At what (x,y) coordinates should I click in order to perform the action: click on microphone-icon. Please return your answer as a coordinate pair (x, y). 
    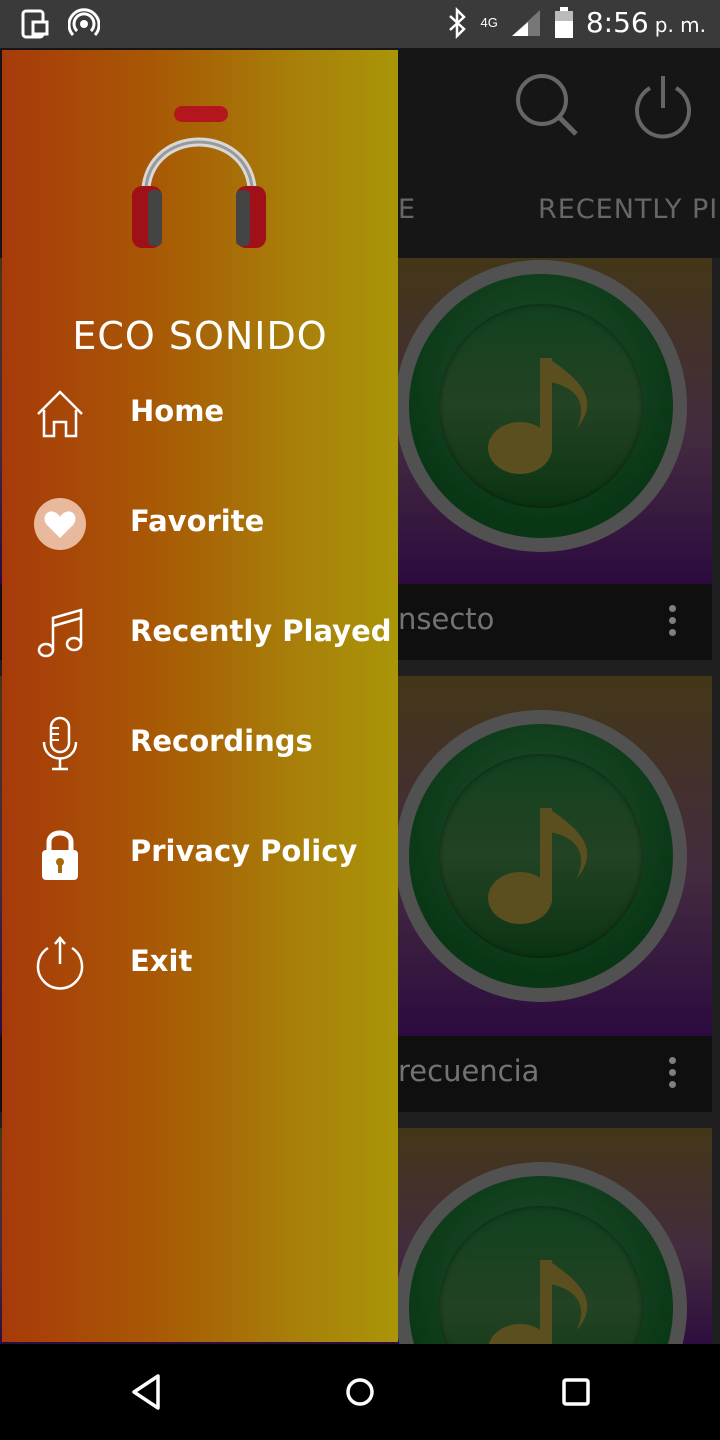
    Looking at the image, I should click on (60, 743).